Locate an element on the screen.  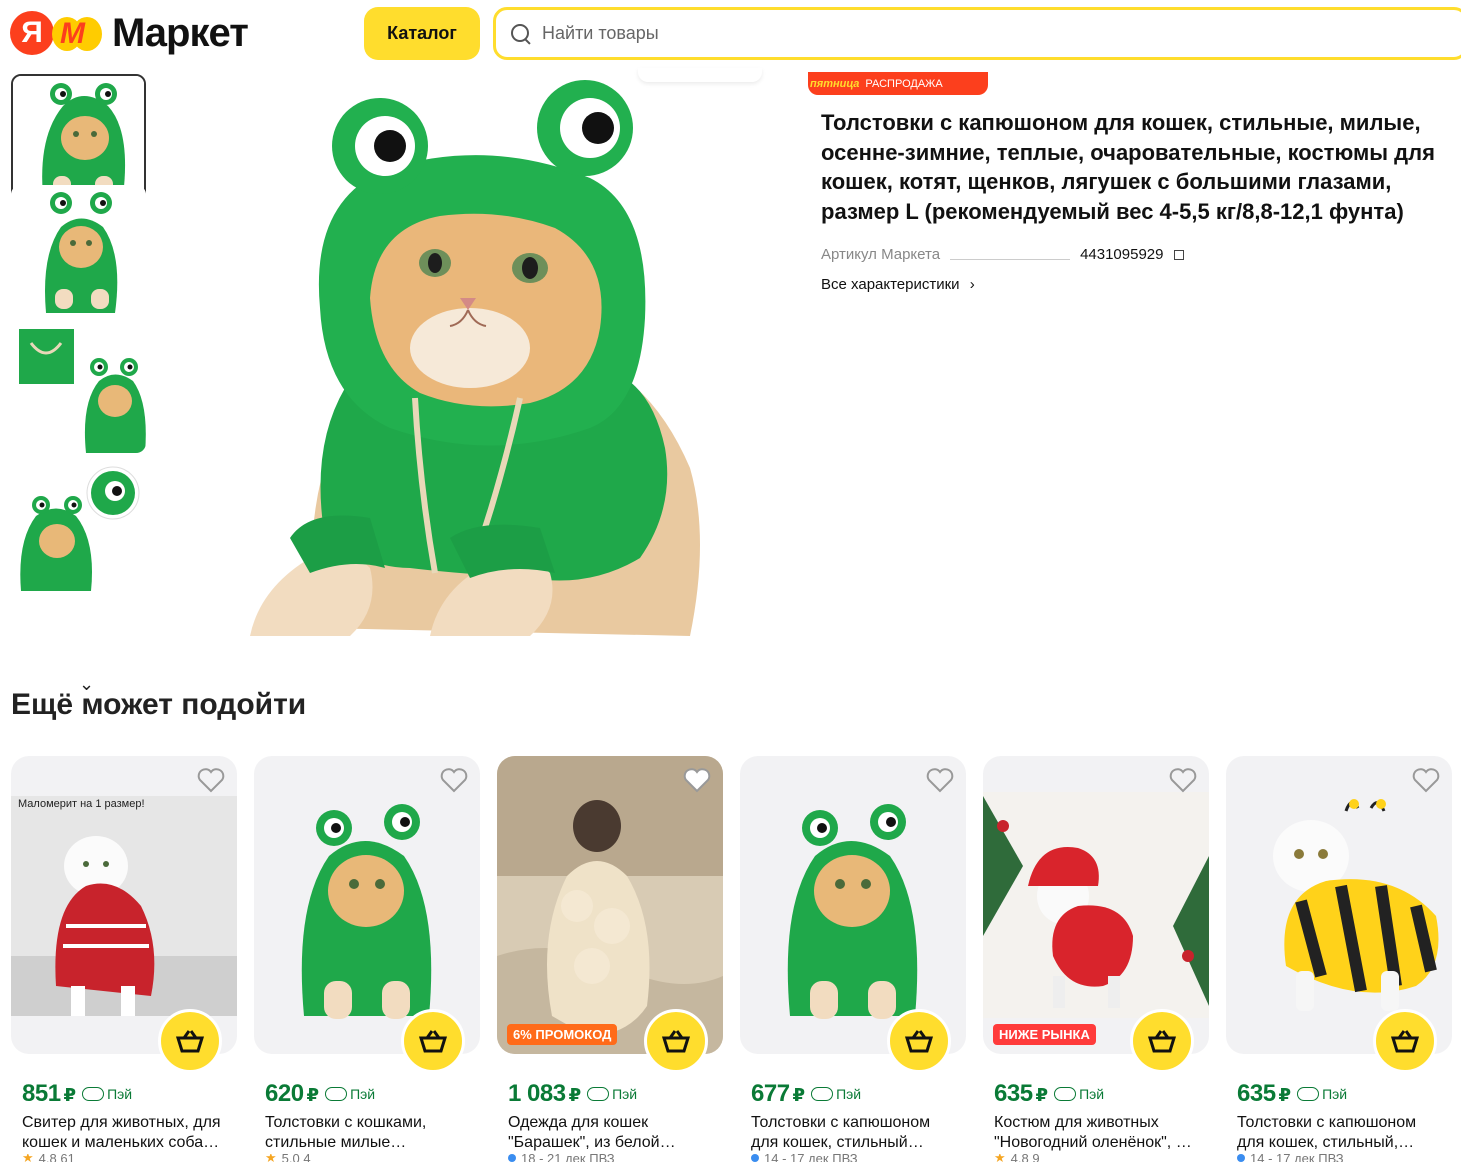
search-bar is located at coordinates (977, 33).